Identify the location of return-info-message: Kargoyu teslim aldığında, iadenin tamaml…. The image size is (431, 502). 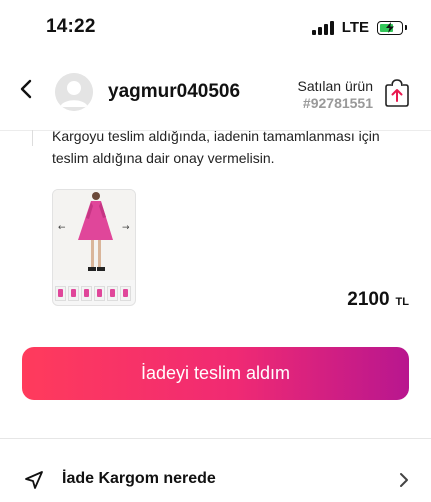
(216, 147).